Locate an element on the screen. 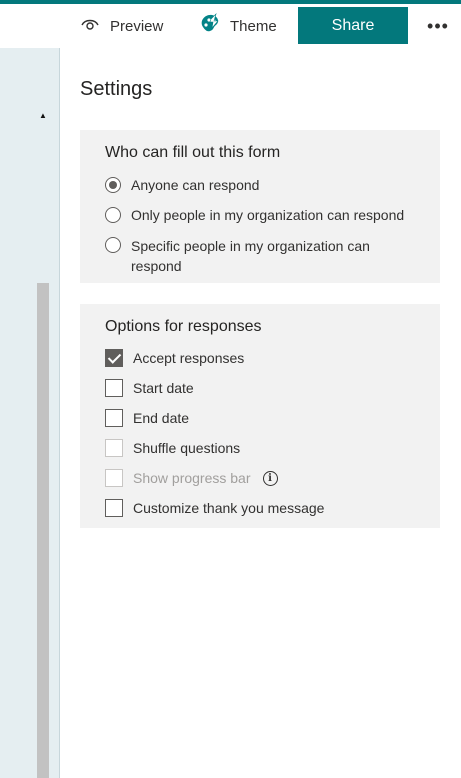 The width and height of the screenshot is (461, 778). theme-button: Theme is located at coordinates (237, 26).